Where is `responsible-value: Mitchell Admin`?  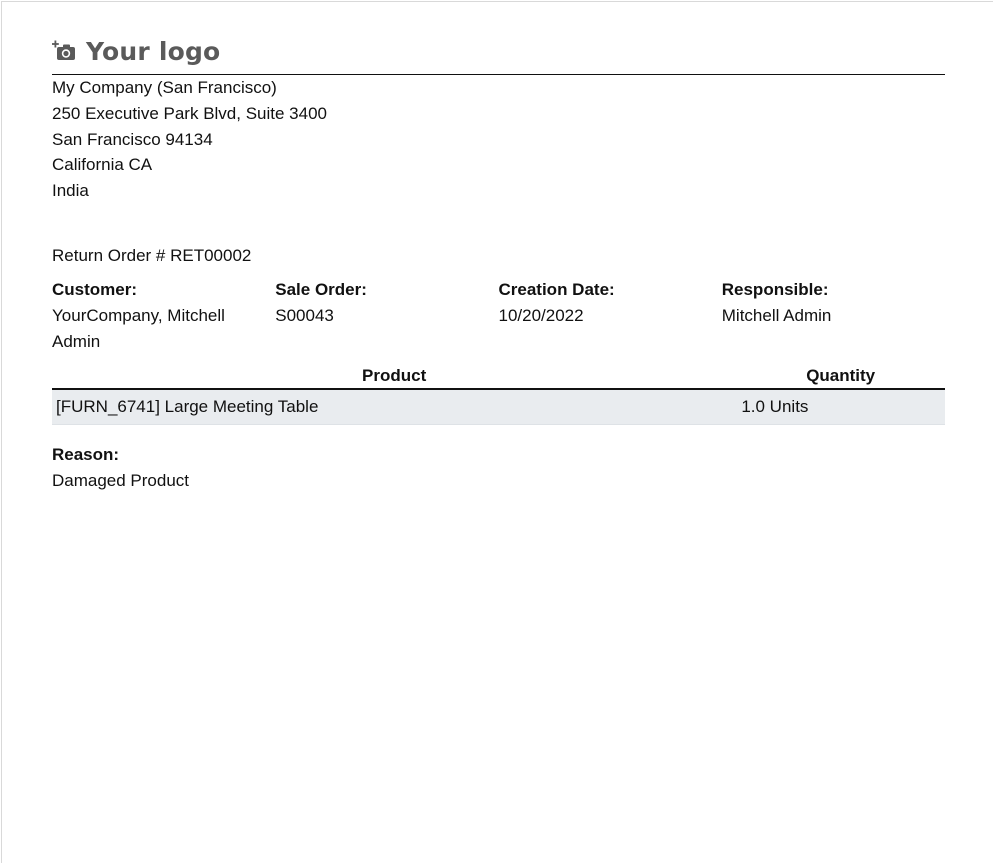 responsible-value: Mitchell Admin is located at coordinates (776, 315).